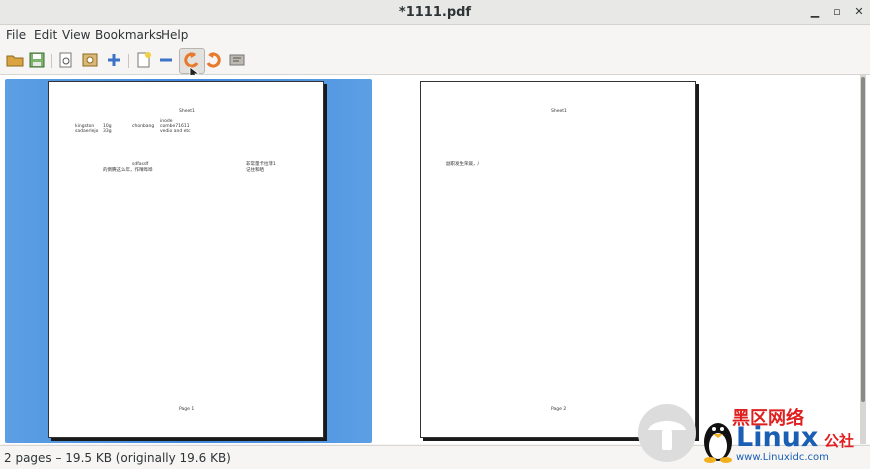 This screenshot has height=469, width=870. Describe the element at coordinates (117, 458) in the screenshot. I see `status-text: 2 pages – 19.5 KB (originally 19.6 KB)` at that location.